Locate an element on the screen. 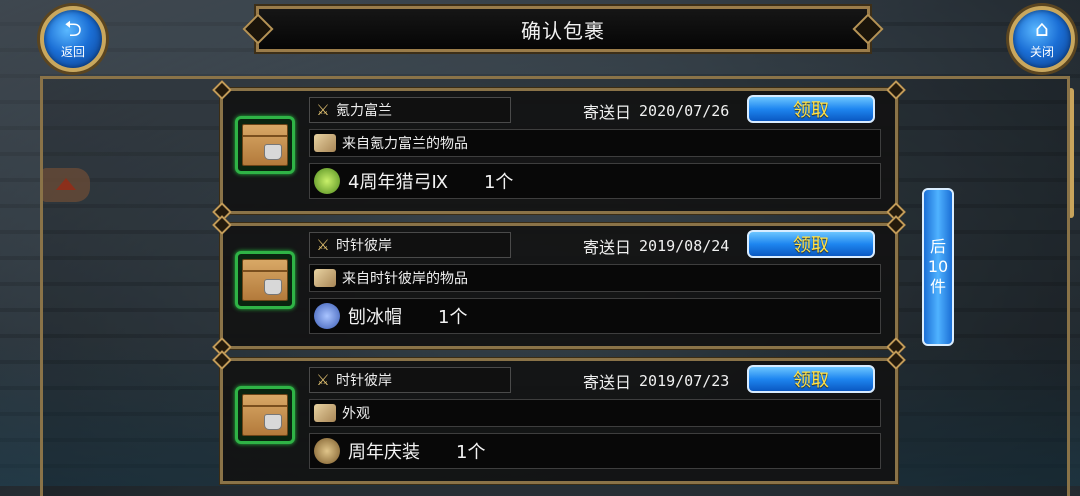 Image resolution: width=1080 pixels, height=496 pixels. ice-hat-icon is located at coordinates (327, 316).